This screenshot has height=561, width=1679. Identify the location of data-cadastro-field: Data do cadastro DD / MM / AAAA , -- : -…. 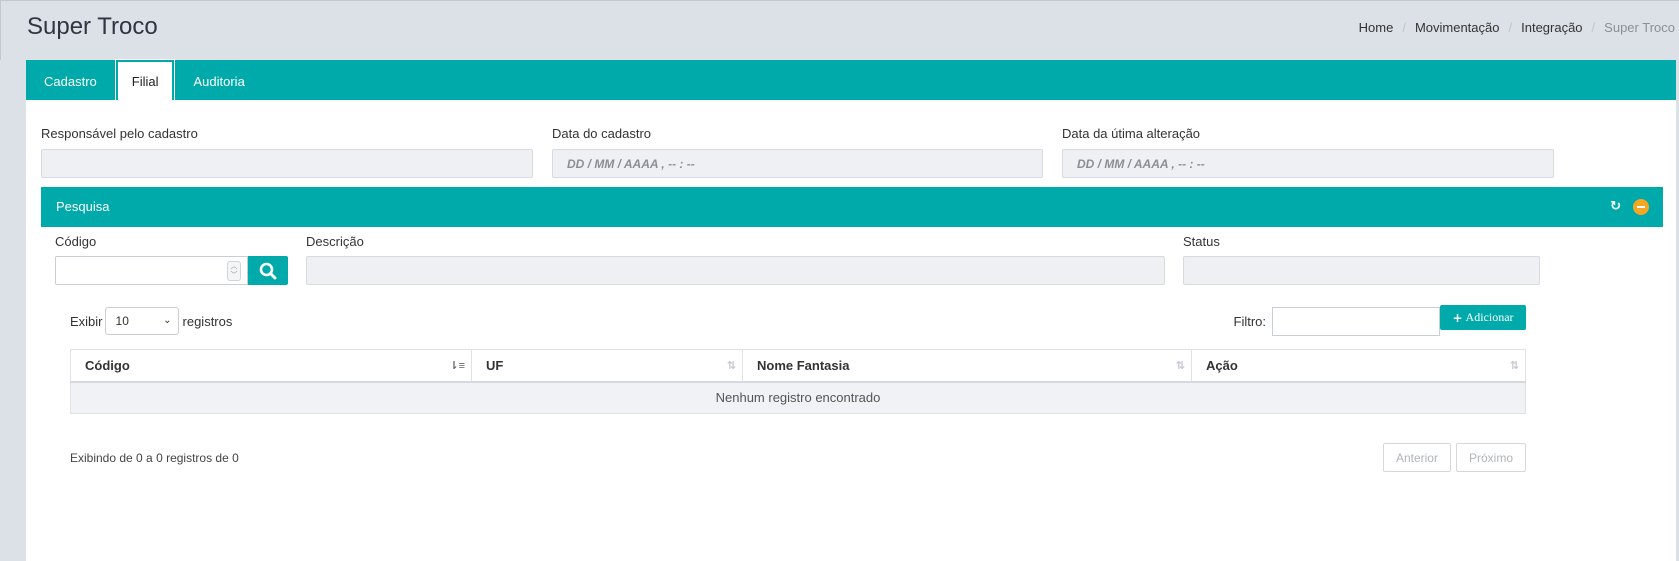
(797, 152).